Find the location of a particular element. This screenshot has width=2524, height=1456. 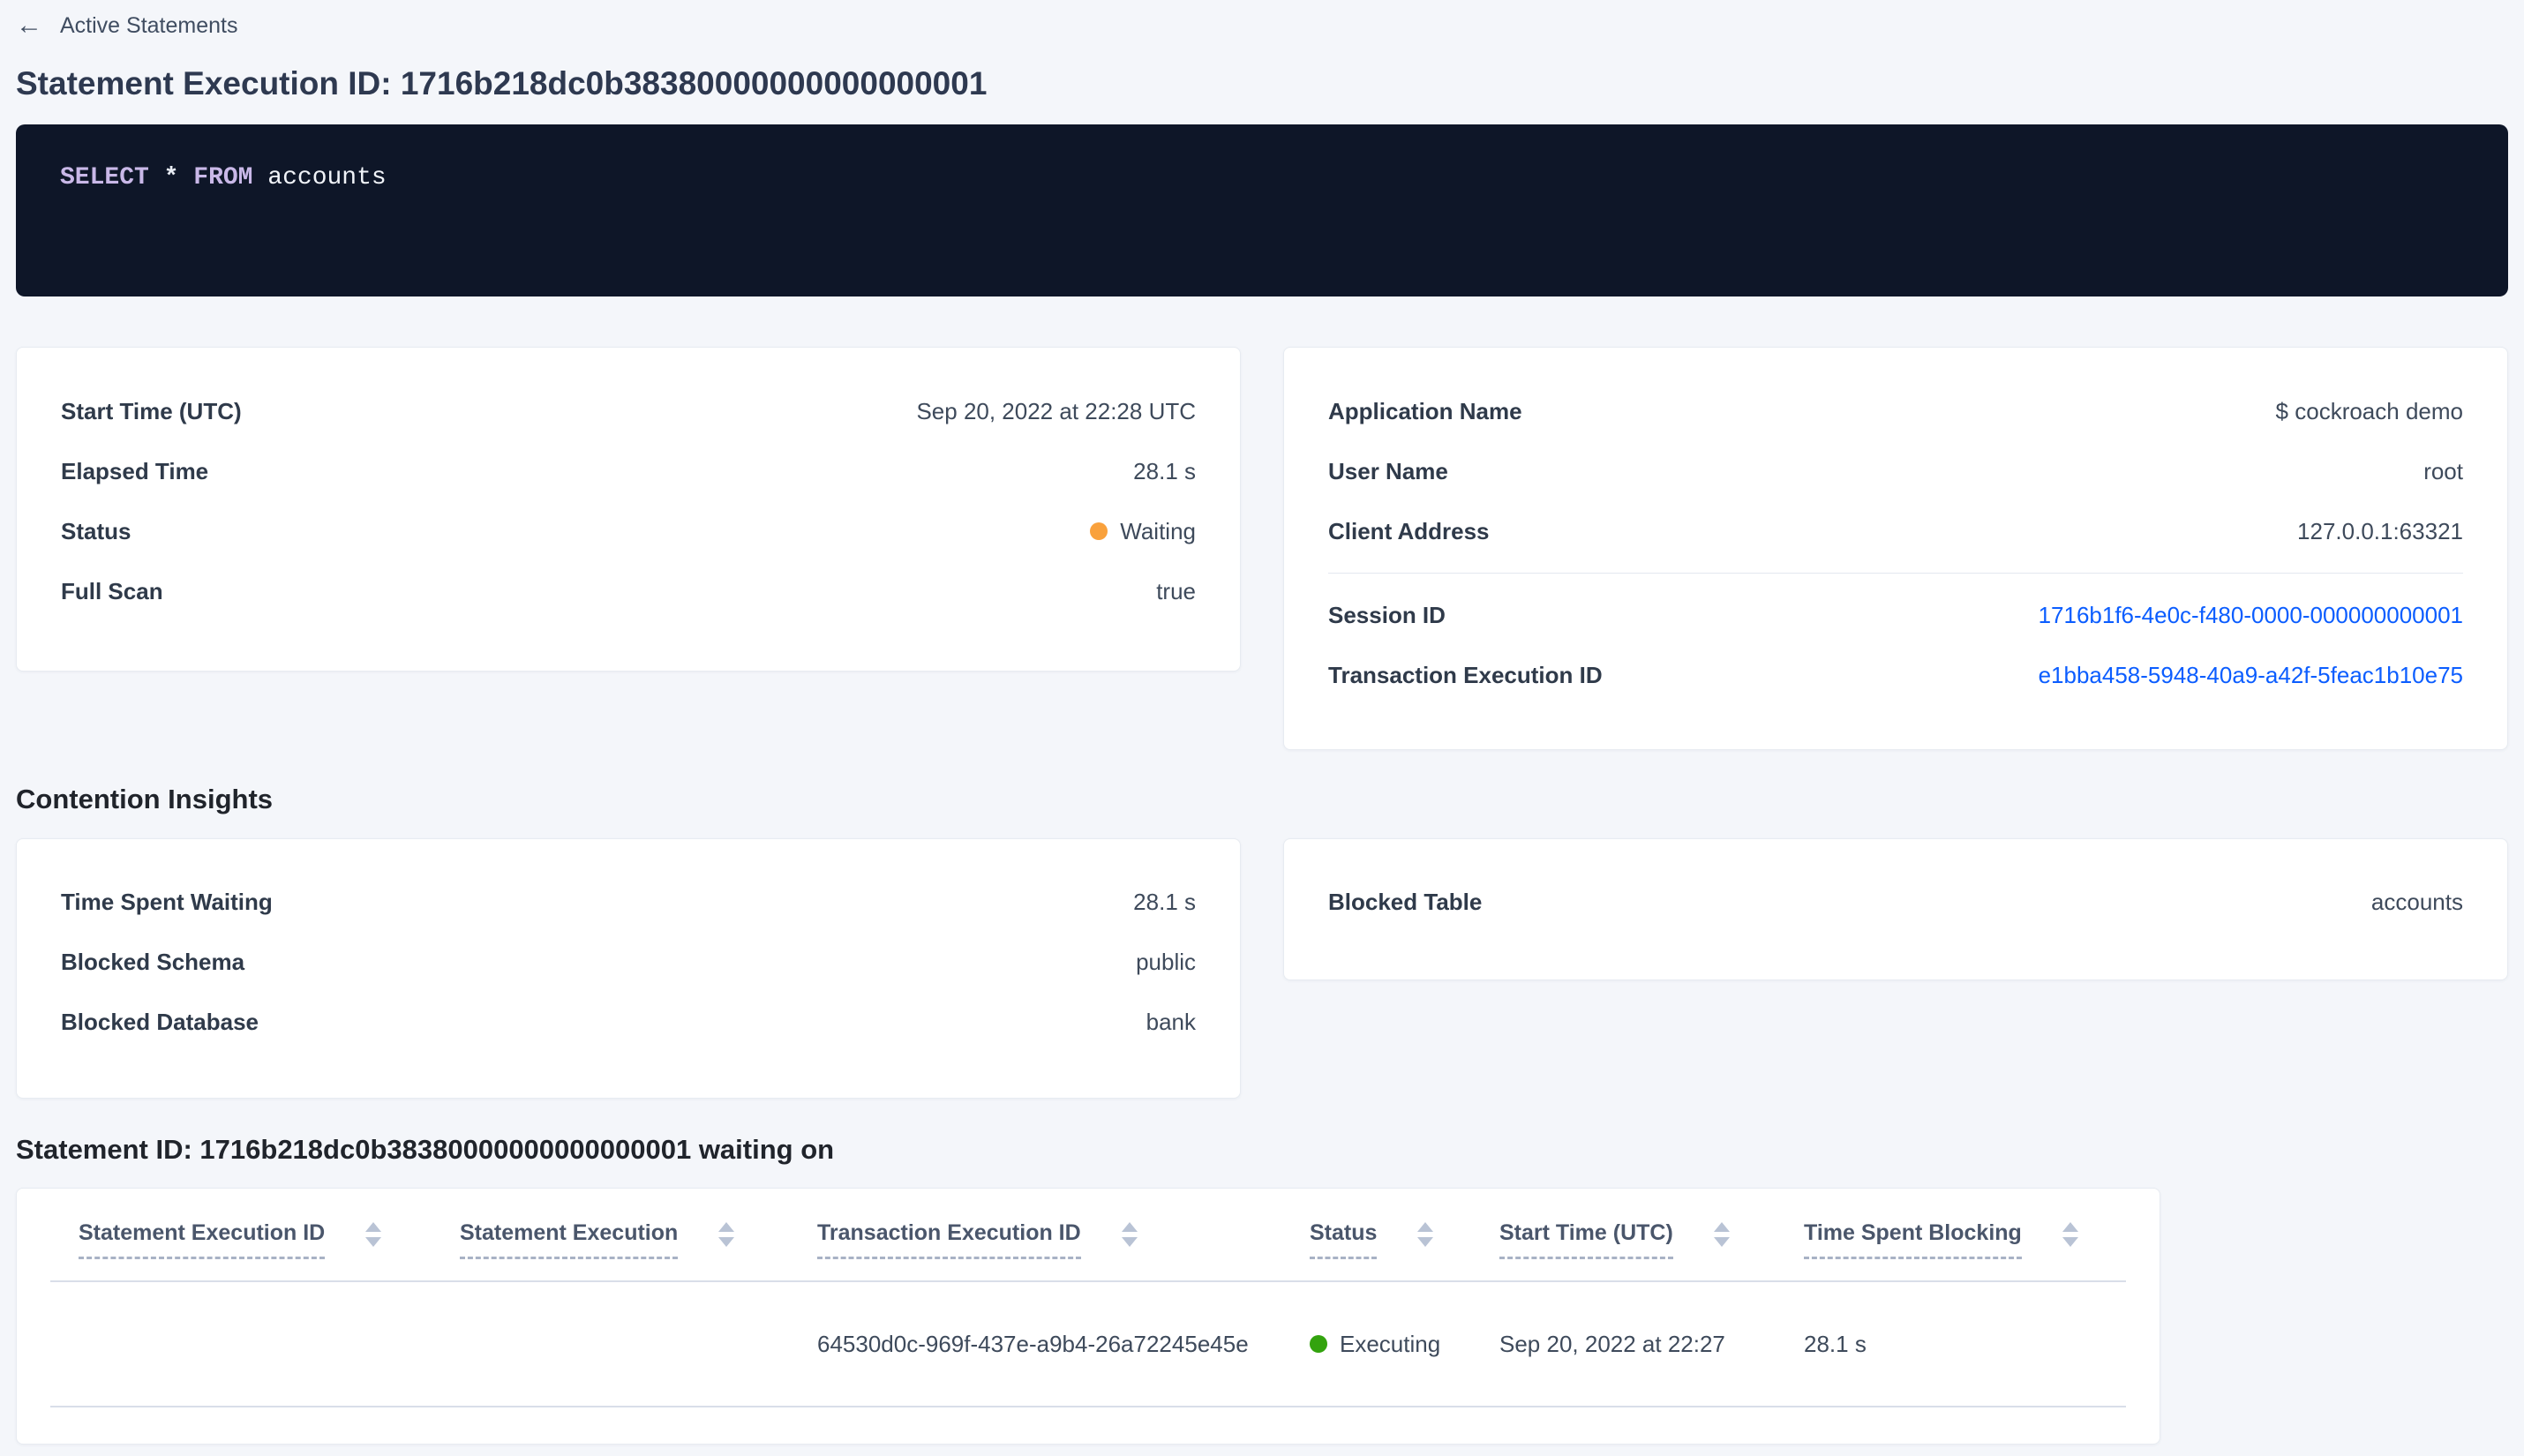

cell-start-time: Sep 20, 2022 at 22:27 is located at coordinates (1623, 1344).